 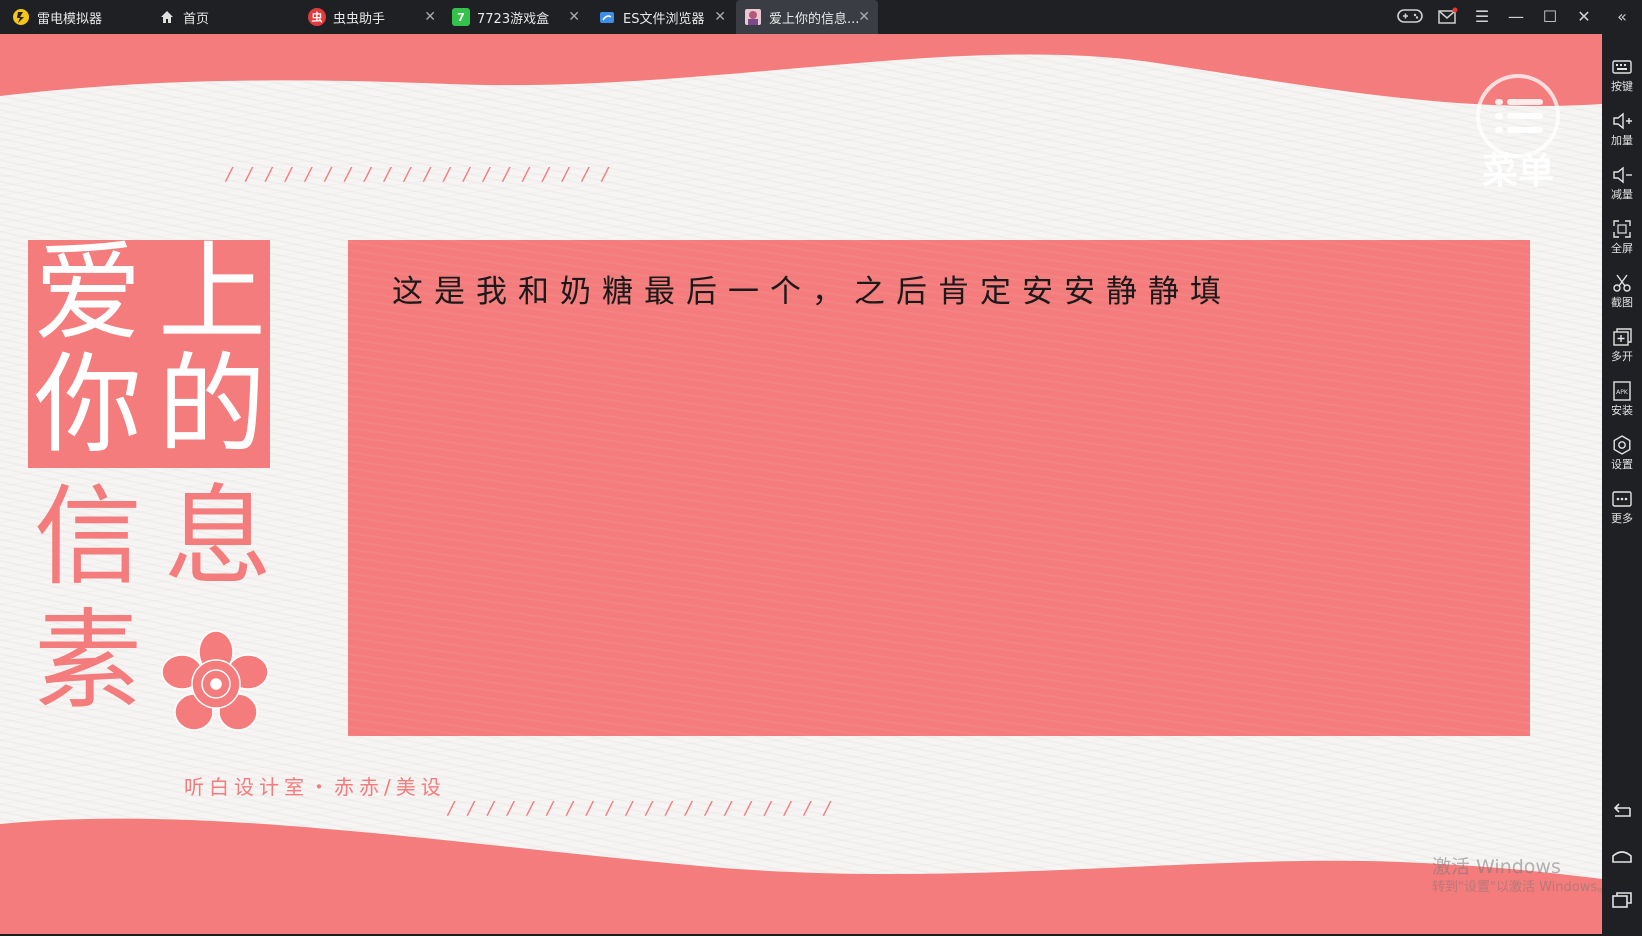 What do you see at coordinates (641, 808) in the screenshot?
I see `dash-decoration-bottom: / / / / / / / / / / / / / / / / / / / /` at bounding box center [641, 808].